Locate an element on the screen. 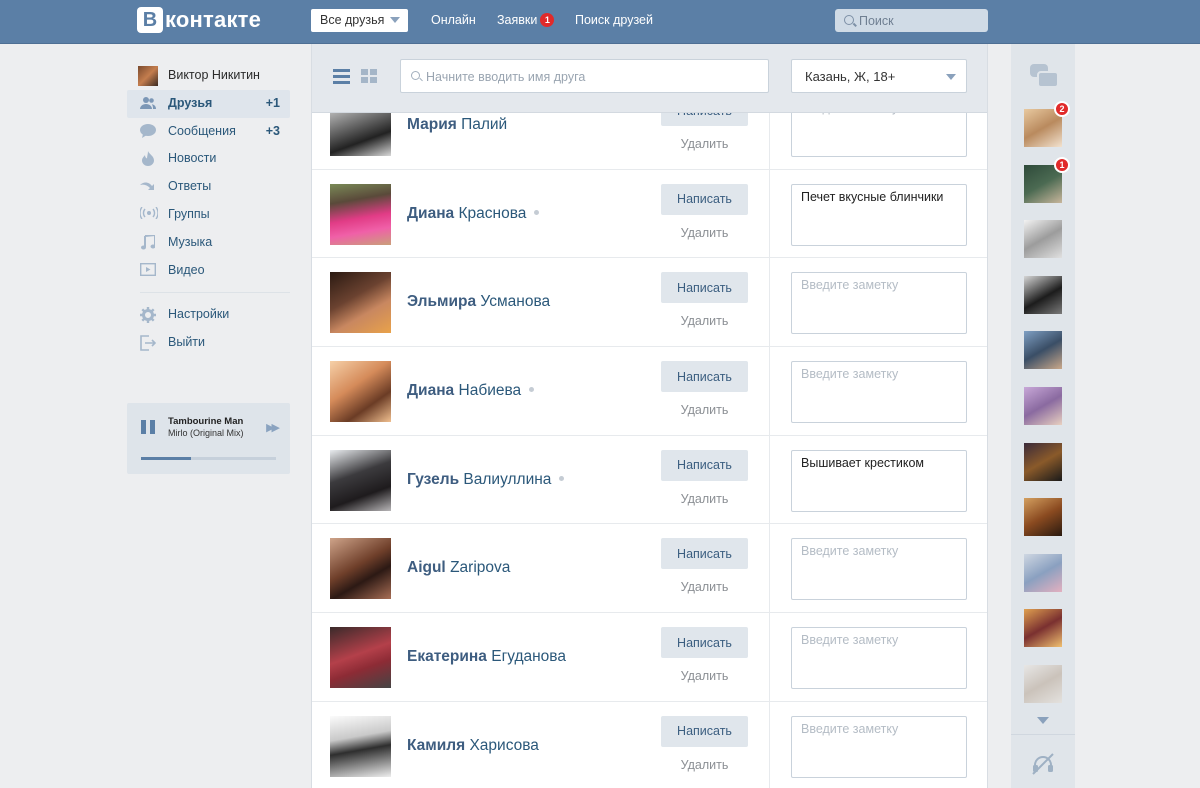  sidebar-item-music: Музыка is located at coordinates (208, 243).